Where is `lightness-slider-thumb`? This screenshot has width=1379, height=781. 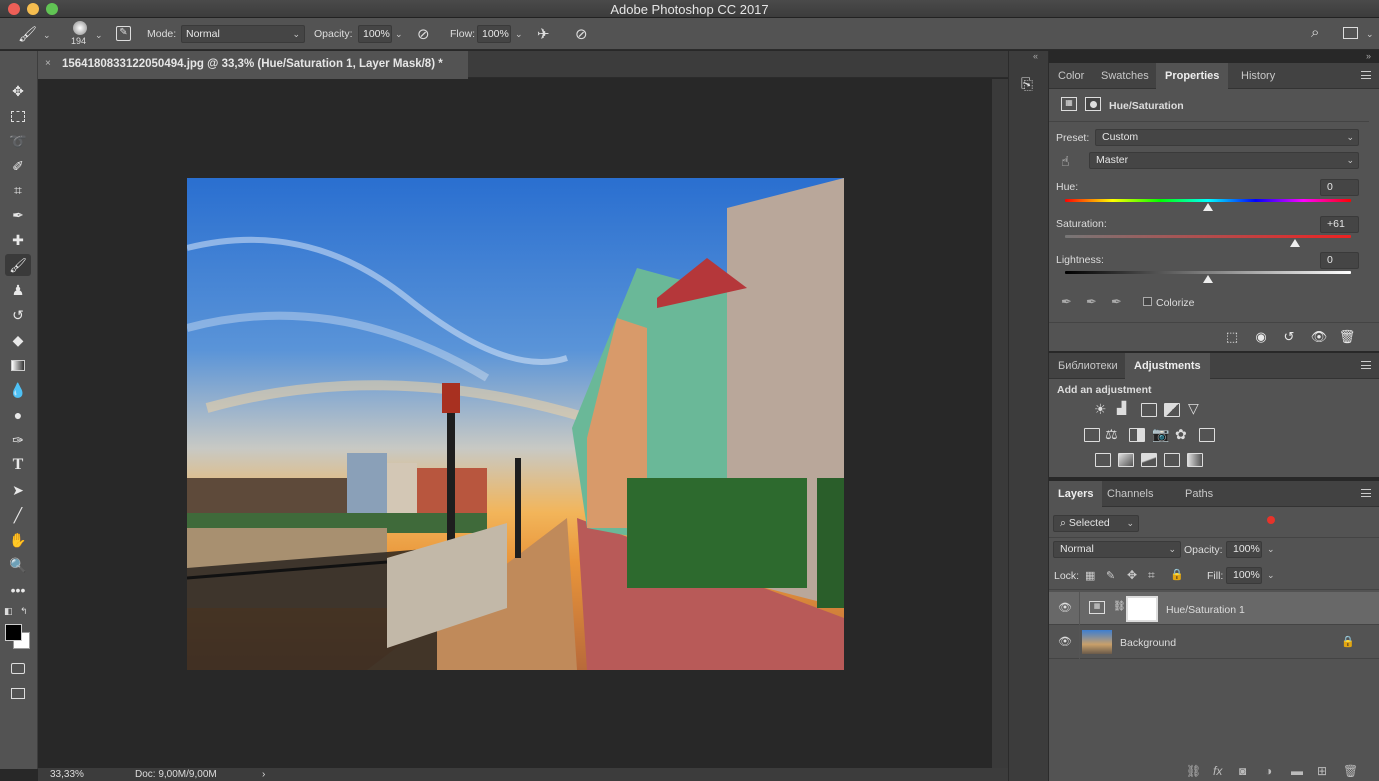 lightness-slider-thumb is located at coordinates (1208, 279).